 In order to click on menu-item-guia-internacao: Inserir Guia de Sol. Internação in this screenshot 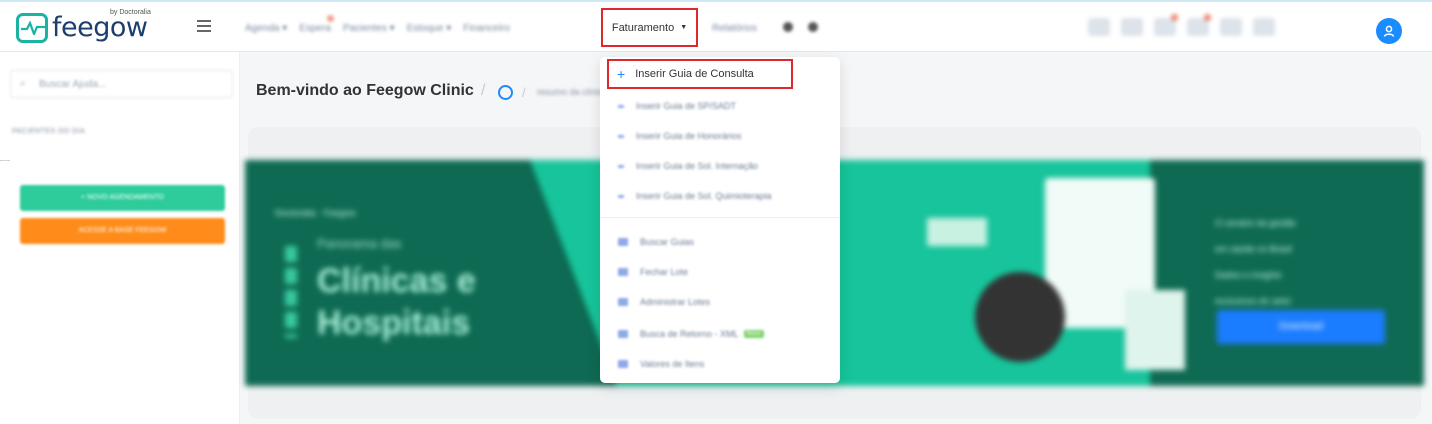, I will do `click(688, 166)`.